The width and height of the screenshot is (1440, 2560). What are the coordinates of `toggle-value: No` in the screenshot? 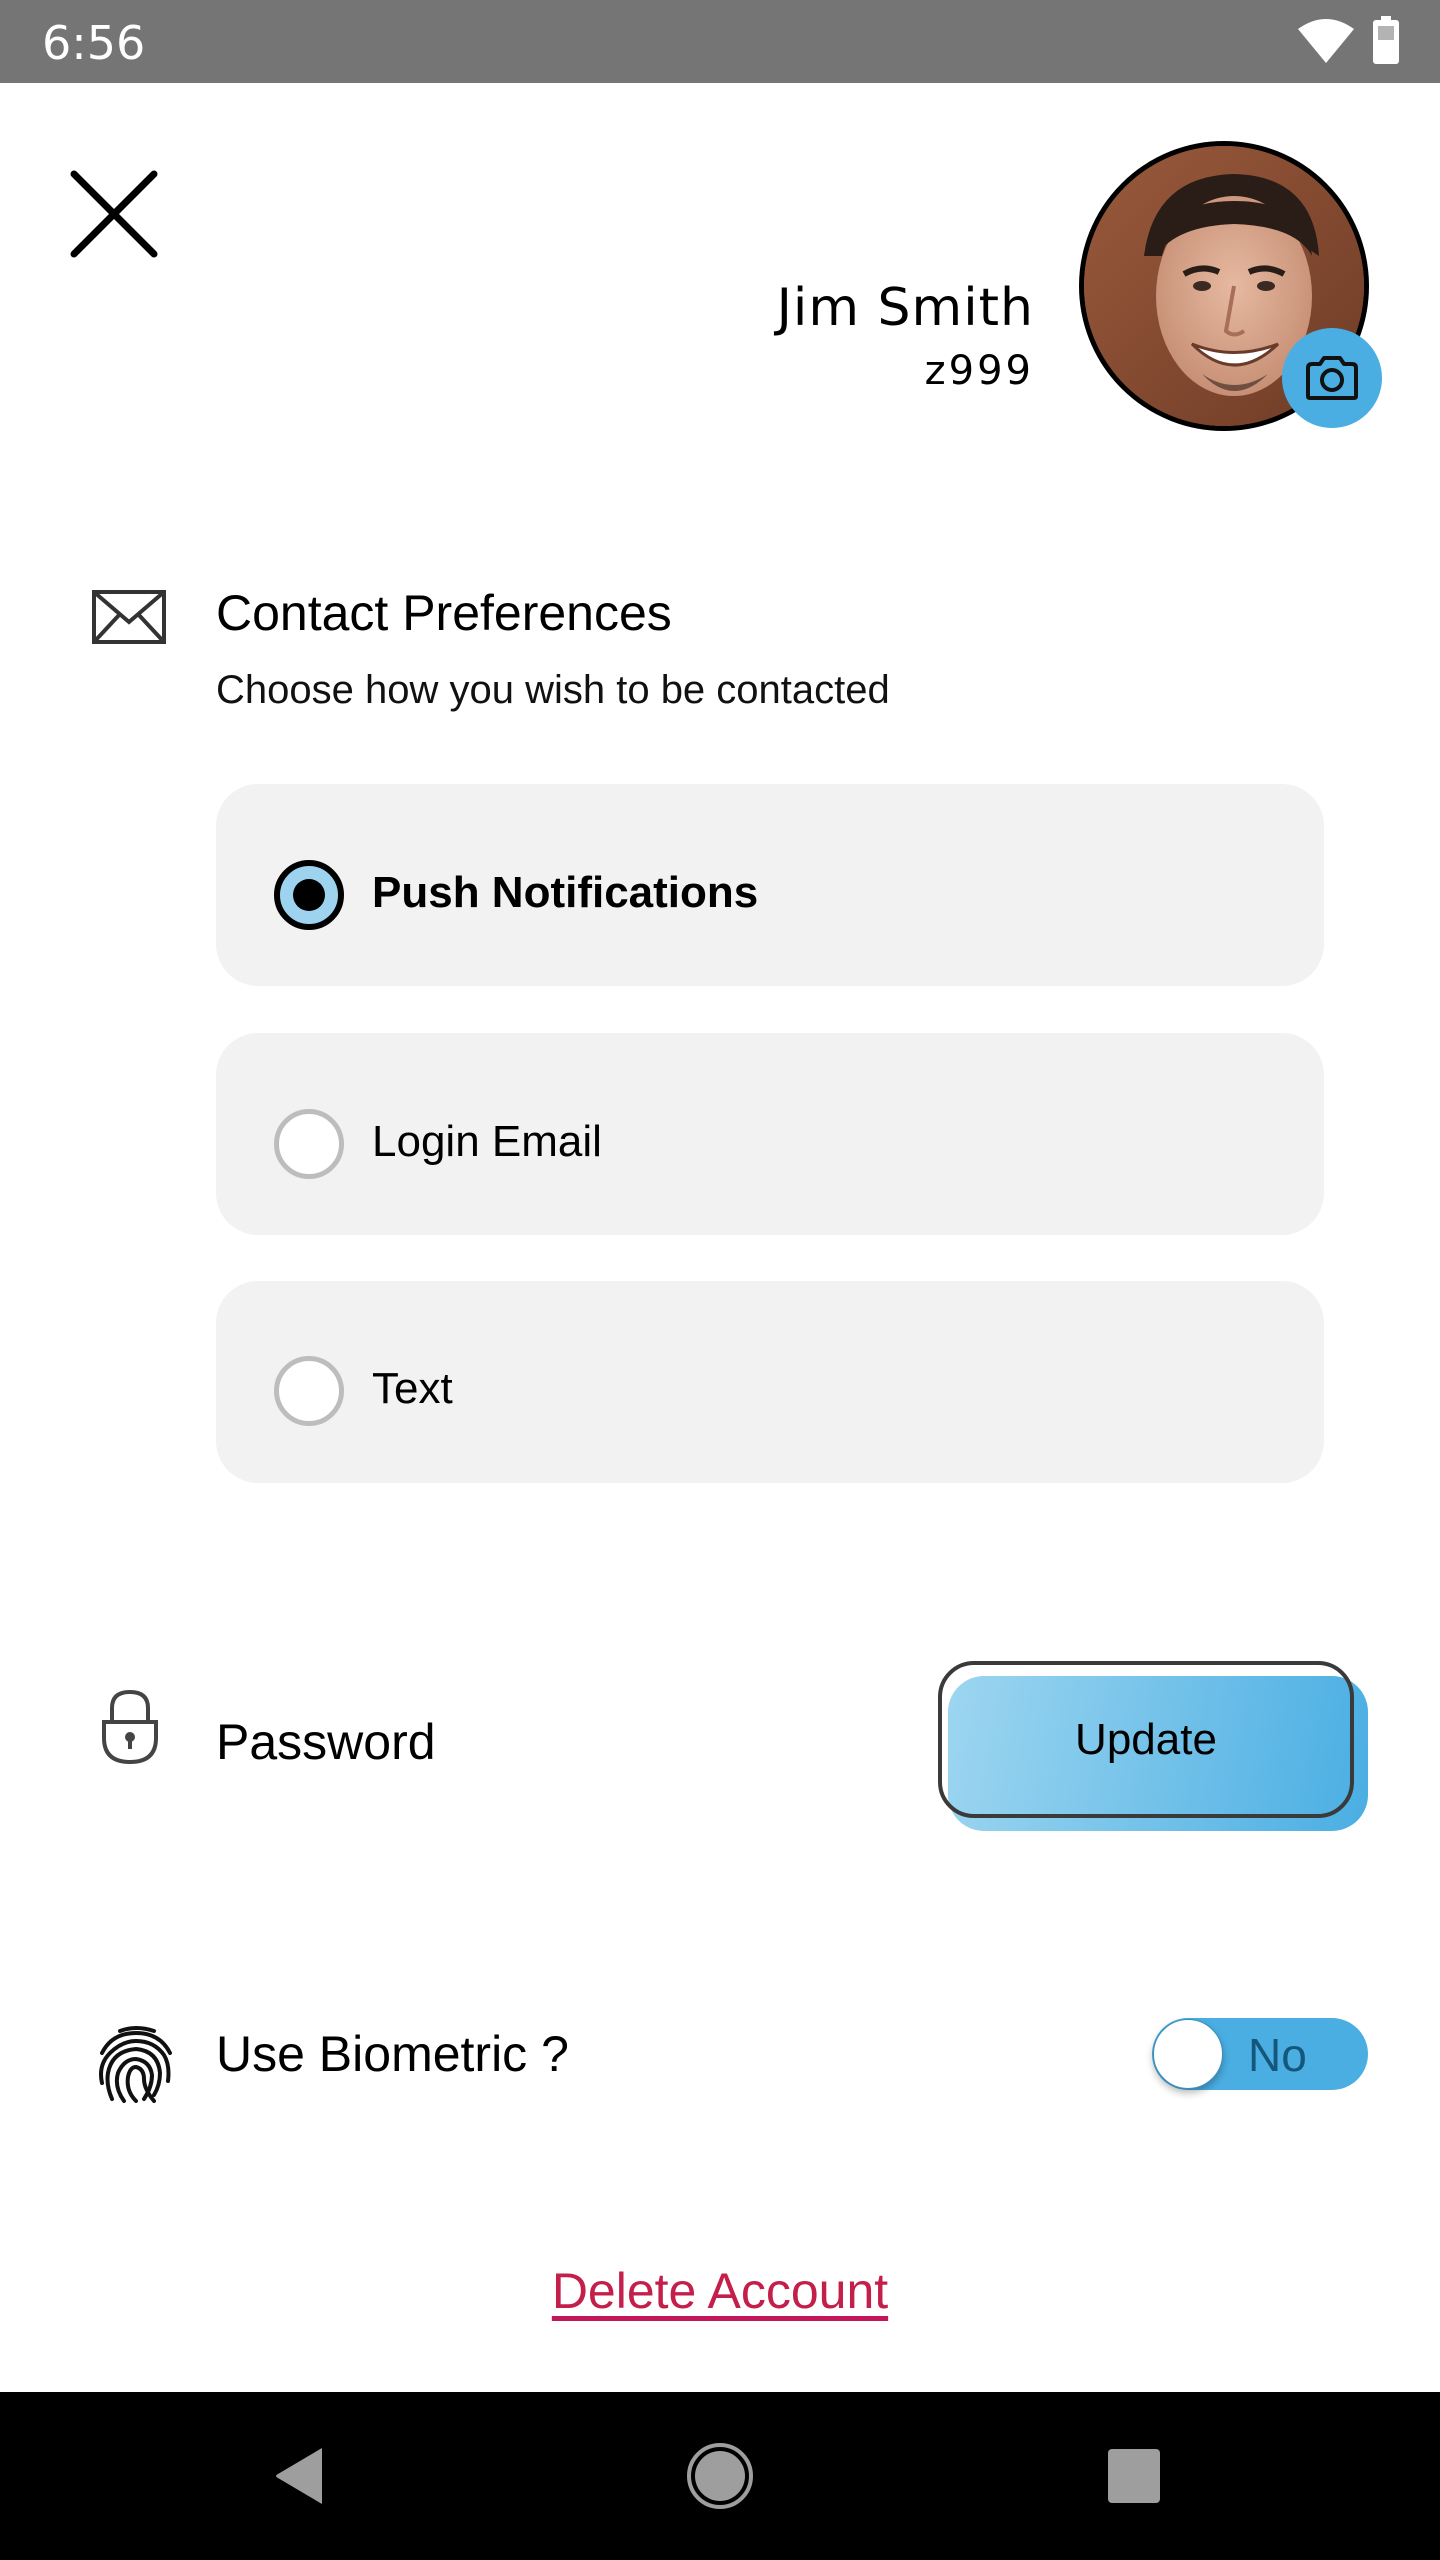 It's located at (1277, 2055).